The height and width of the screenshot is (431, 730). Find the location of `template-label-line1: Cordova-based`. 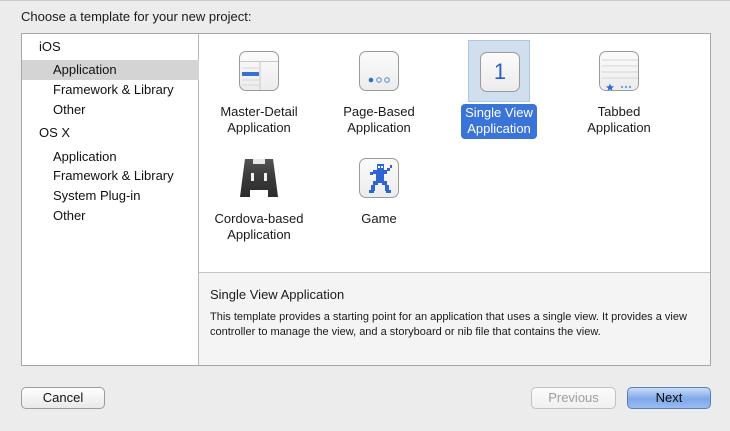

template-label-line1: Cordova-based is located at coordinates (259, 218).